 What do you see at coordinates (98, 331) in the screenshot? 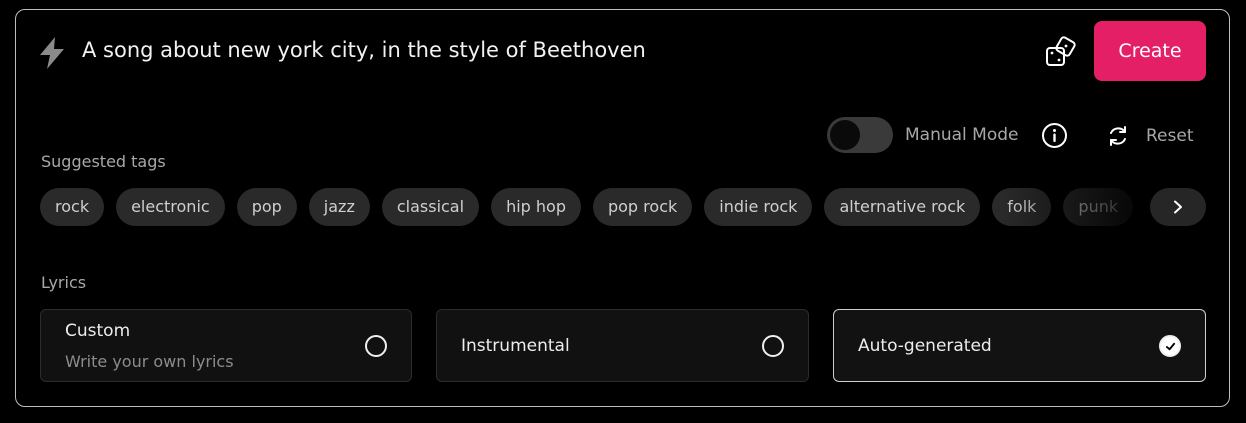
I see `option-title: Custom` at bounding box center [98, 331].